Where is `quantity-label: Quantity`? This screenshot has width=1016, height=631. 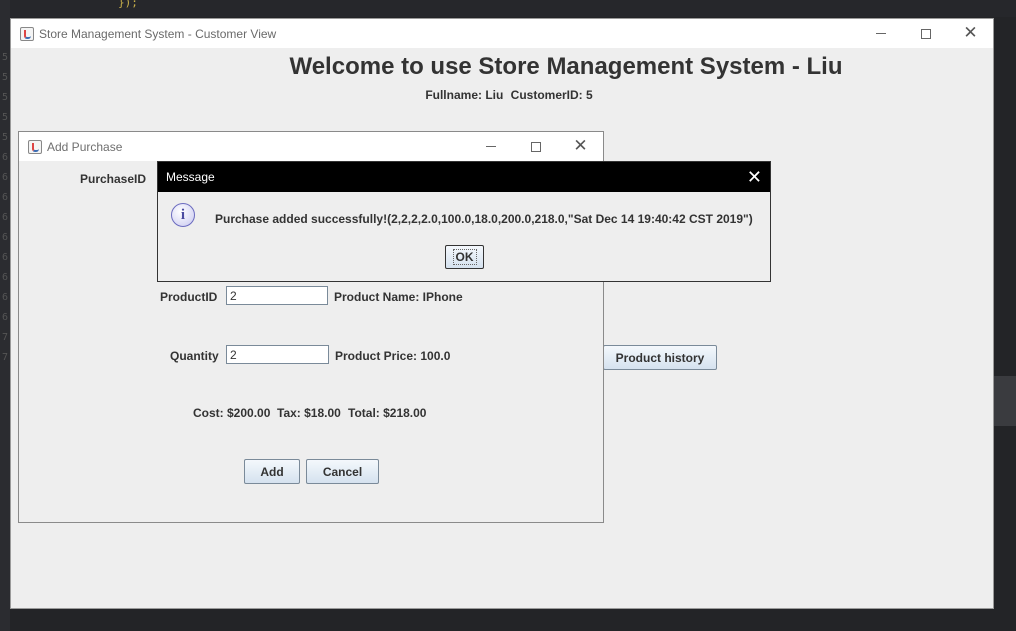
quantity-label: Quantity is located at coordinates (194, 356).